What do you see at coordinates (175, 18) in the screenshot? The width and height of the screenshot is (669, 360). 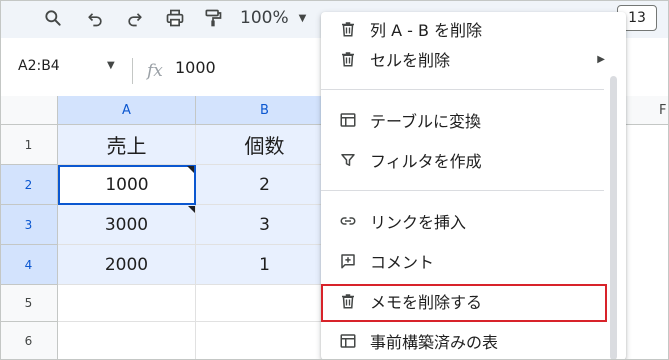 I see `print-icon` at bounding box center [175, 18].